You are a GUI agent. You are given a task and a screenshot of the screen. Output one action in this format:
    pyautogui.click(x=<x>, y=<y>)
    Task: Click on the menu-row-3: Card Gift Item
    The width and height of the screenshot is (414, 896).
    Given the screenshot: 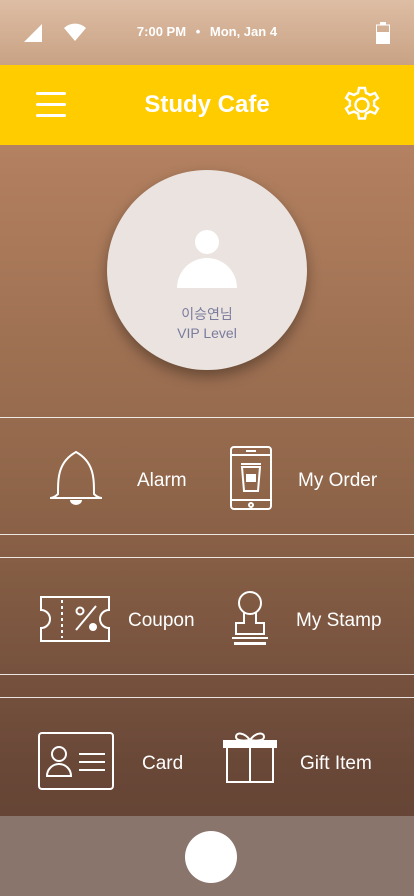 What is the action you would take?
    pyautogui.click(x=207, y=756)
    